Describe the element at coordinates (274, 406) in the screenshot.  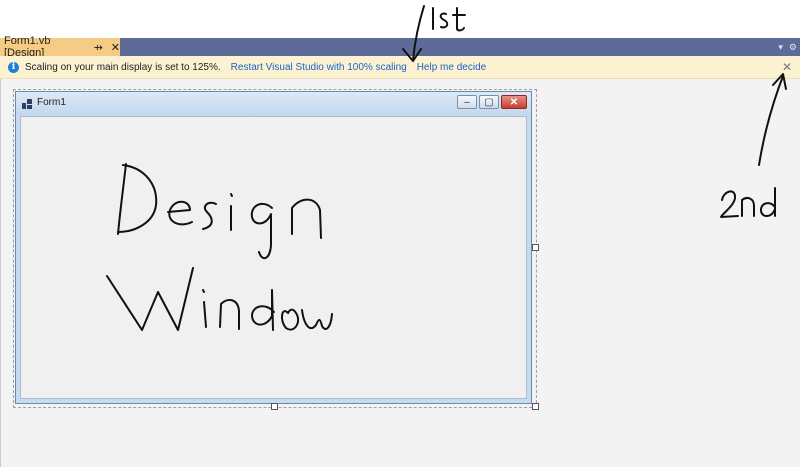
I see `resize-handle-bottom` at that location.